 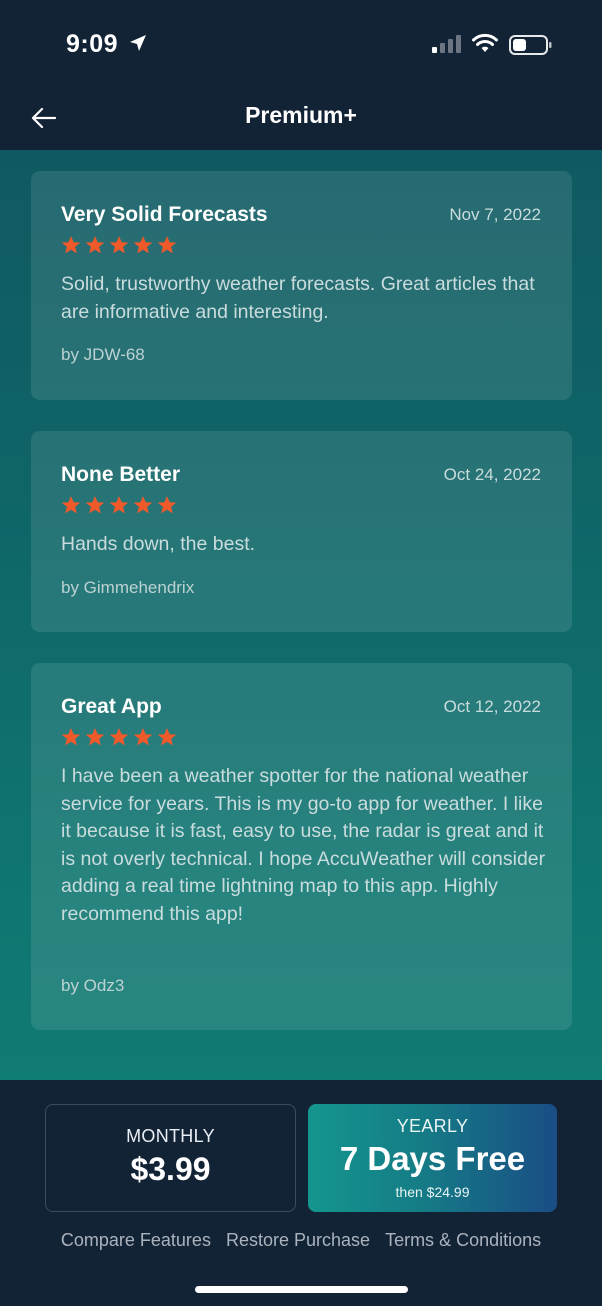 What do you see at coordinates (93, 985) in the screenshot?
I see `review-author: by Odz3` at bounding box center [93, 985].